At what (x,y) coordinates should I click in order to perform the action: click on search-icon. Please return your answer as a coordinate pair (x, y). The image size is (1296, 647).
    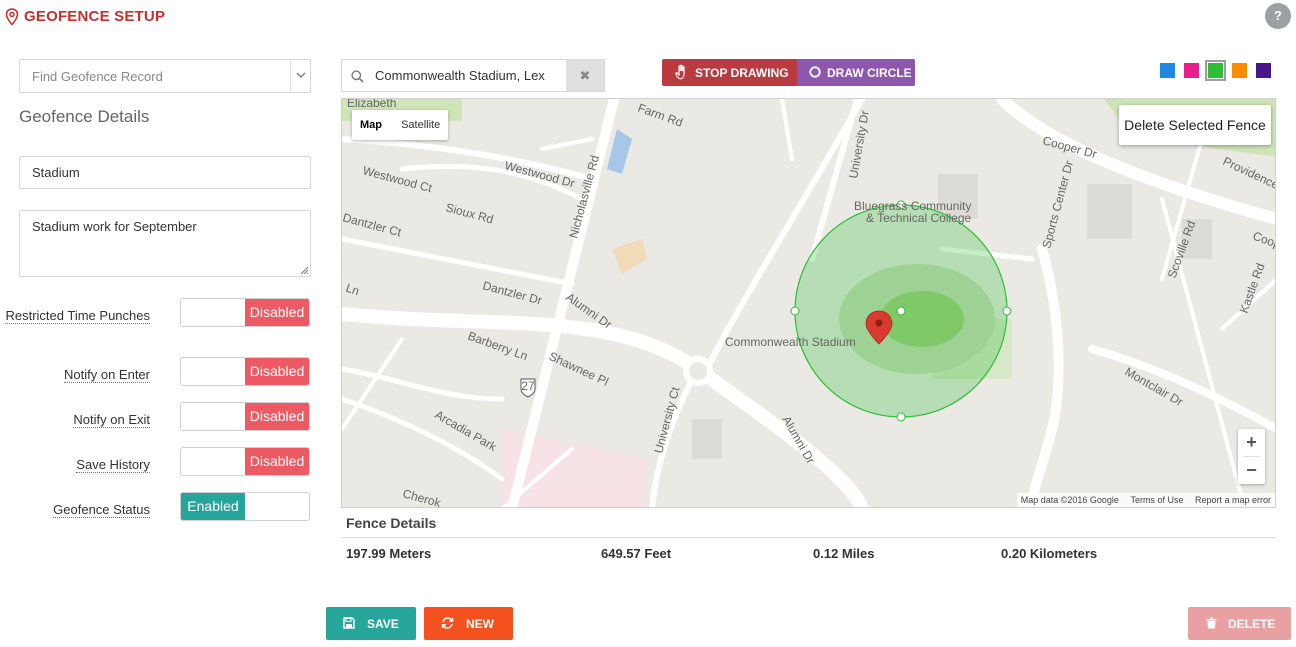
    Looking at the image, I should click on (357, 76).